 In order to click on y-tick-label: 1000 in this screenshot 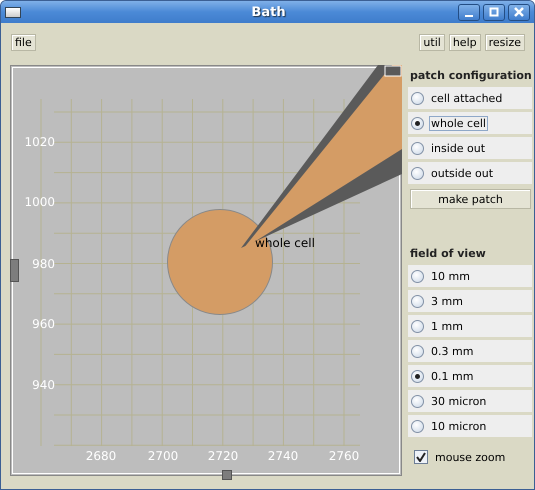, I will do `click(39, 202)`.